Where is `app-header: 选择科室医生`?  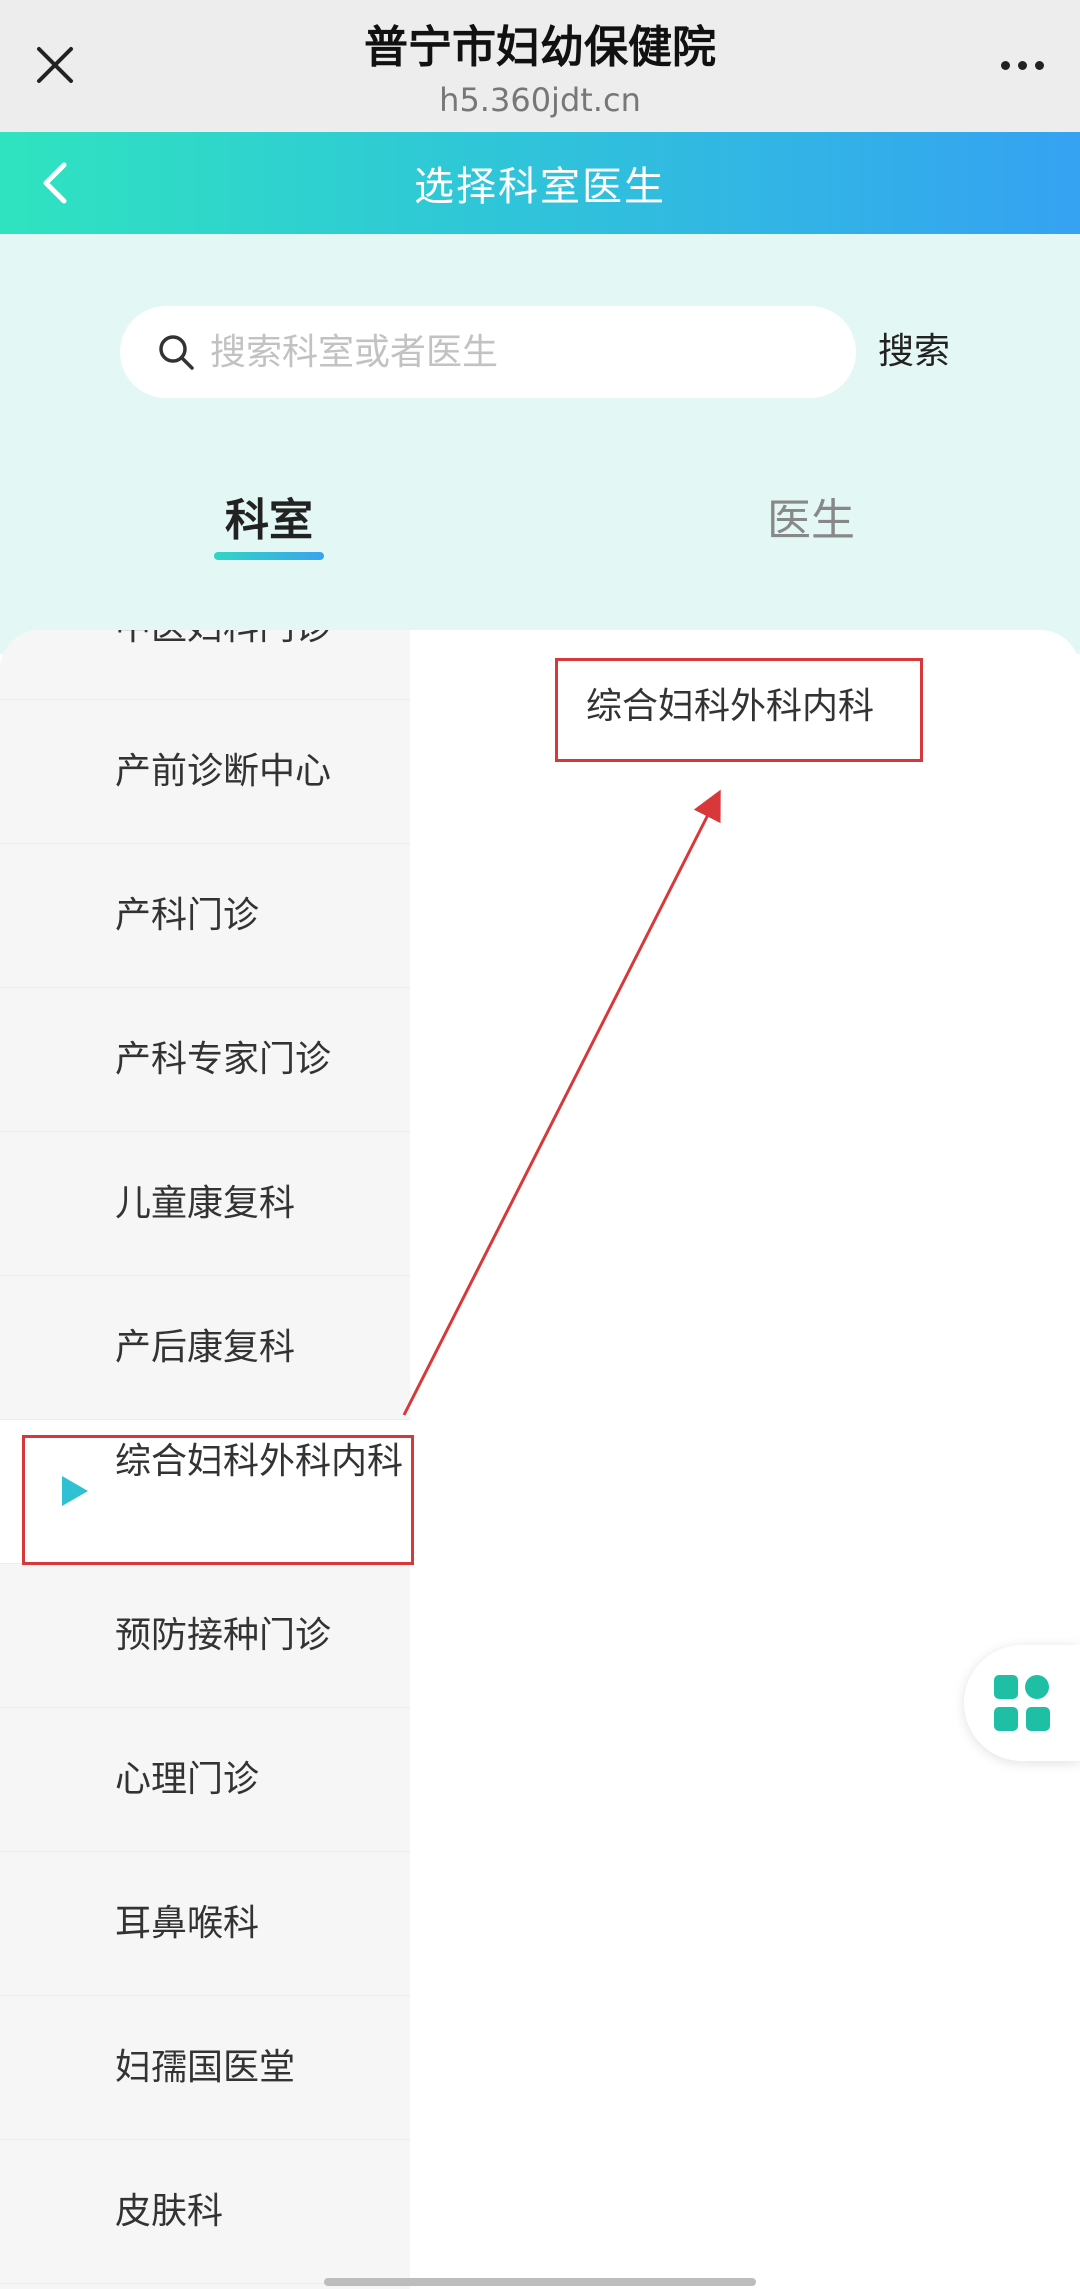
app-header: 选择科室医生 is located at coordinates (540, 183).